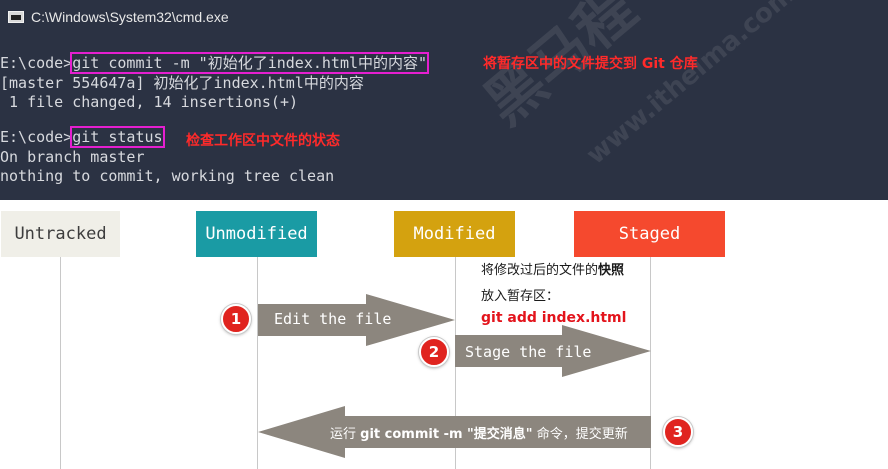  Describe the element at coordinates (520, 296) in the screenshot. I see `stage-note-line2: 放入暂存区：` at that location.